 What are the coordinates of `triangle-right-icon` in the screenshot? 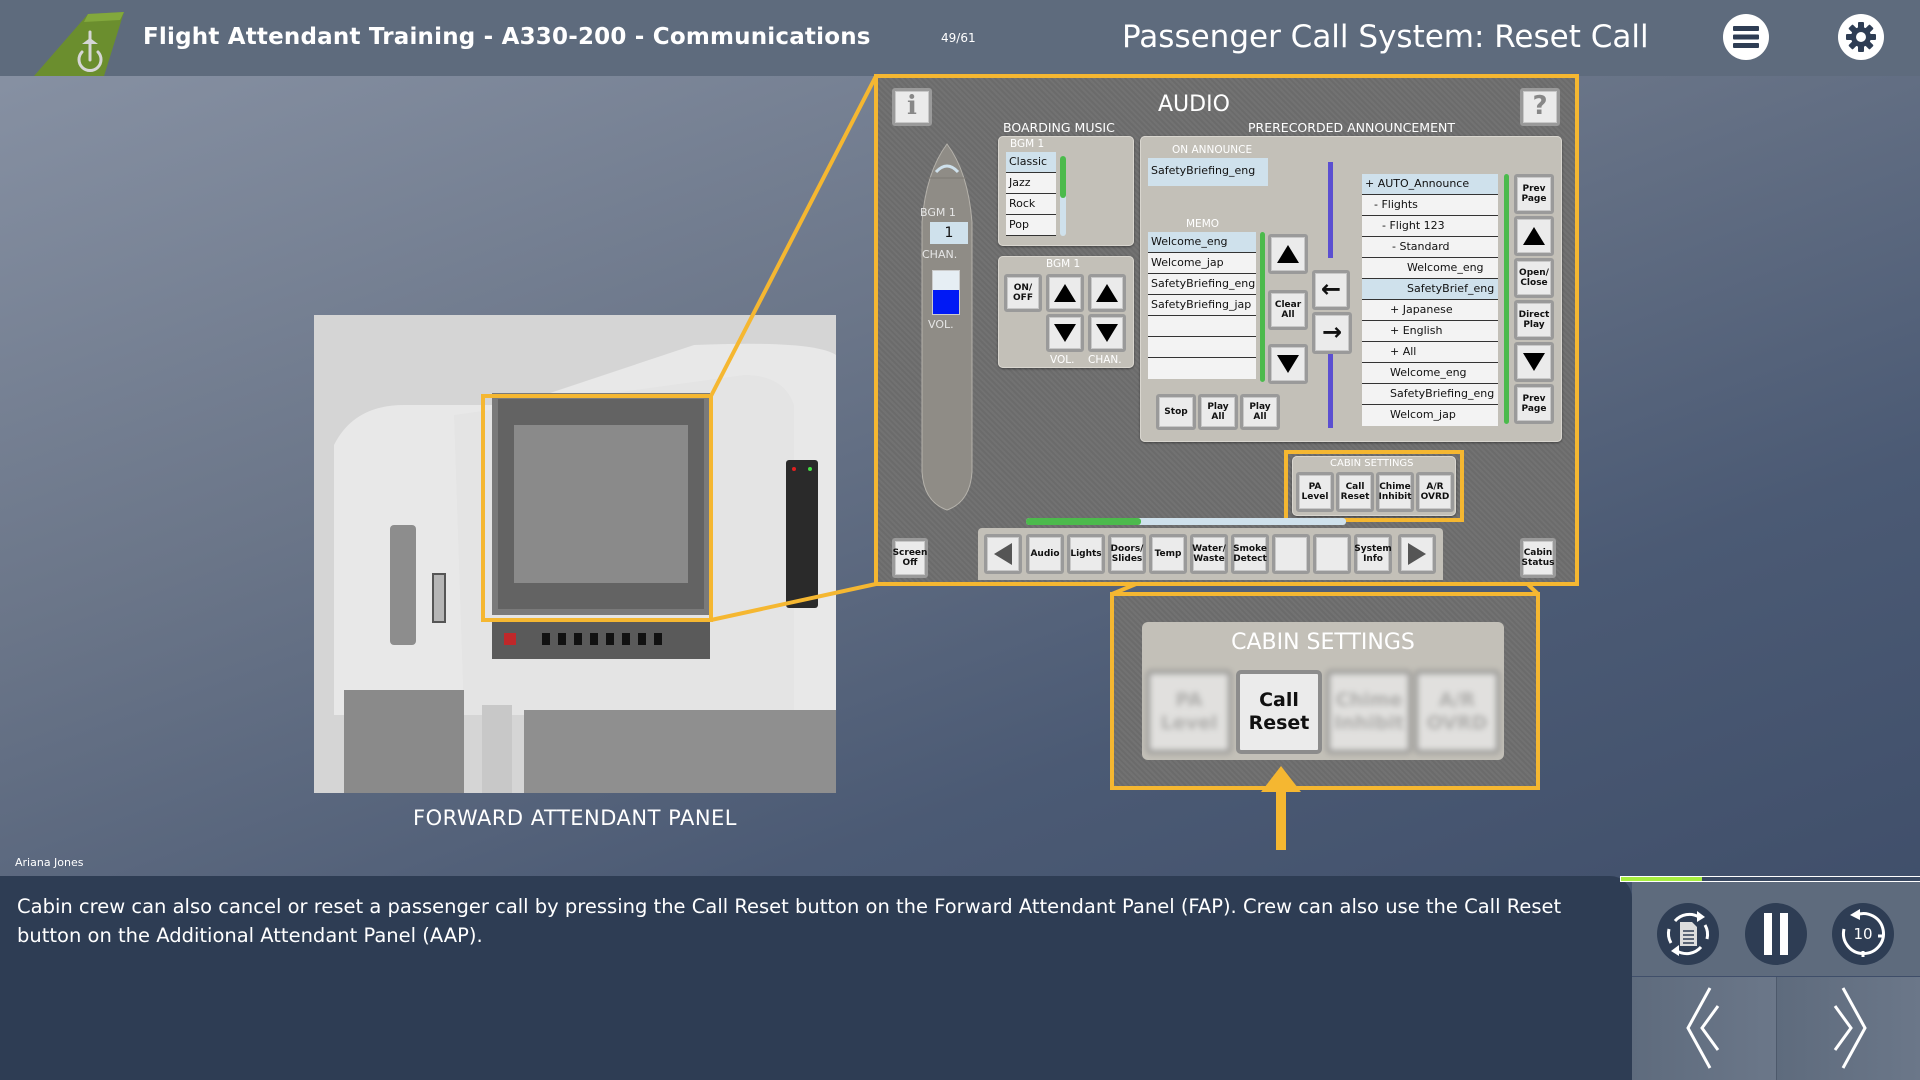 It's located at (1417, 554).